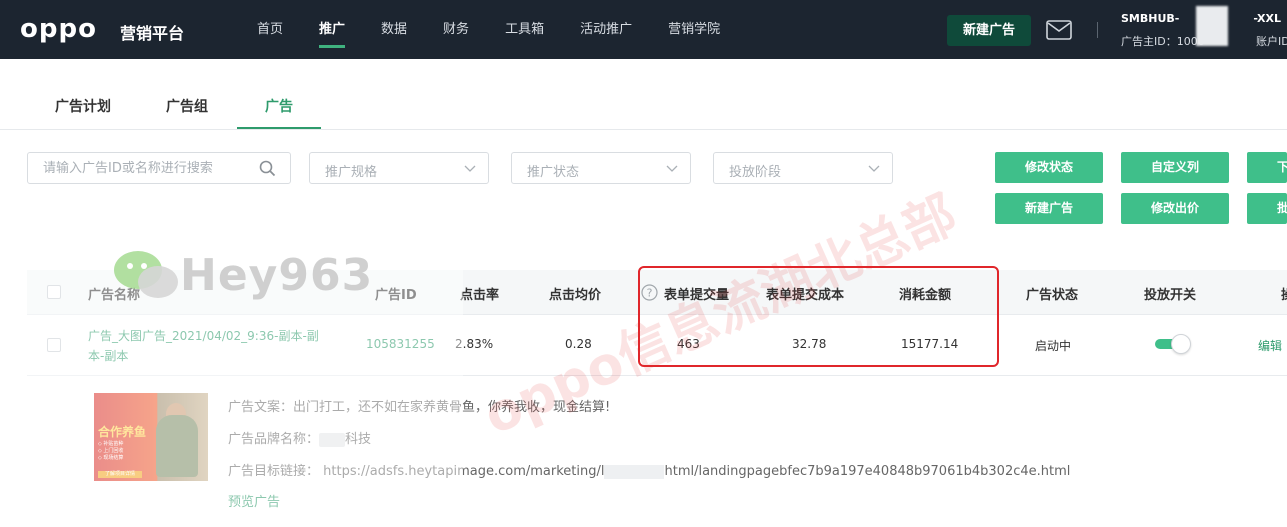 The height and width of the screenshot is (527, 1287). What do you see at coordinates (152, 33) in the screenshot?
I see `platform-title: 营销平台` at bounding box center [152, 33].